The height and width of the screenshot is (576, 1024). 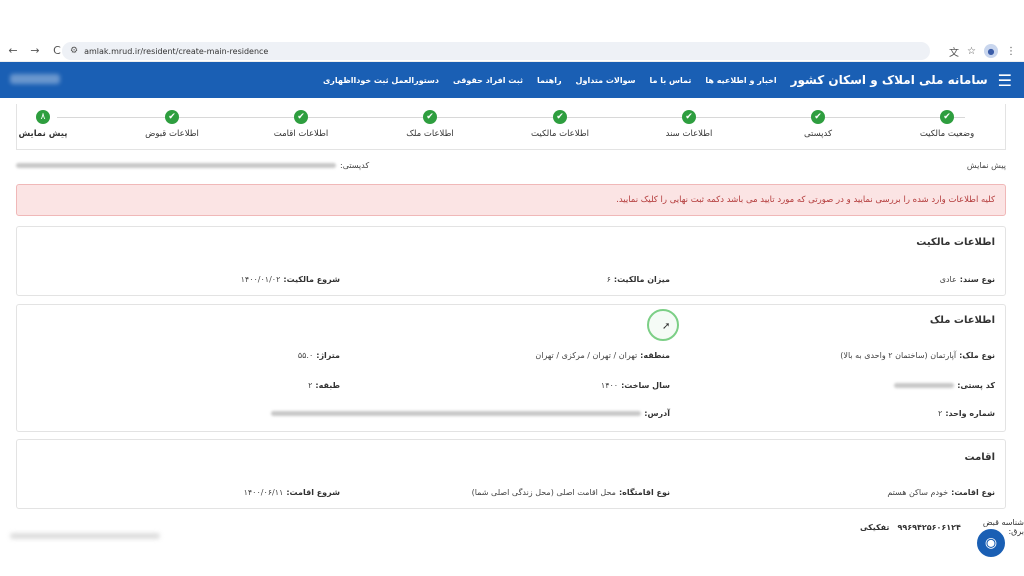 I want to click on residence-title: اقامت, so click(x=979, y=457).